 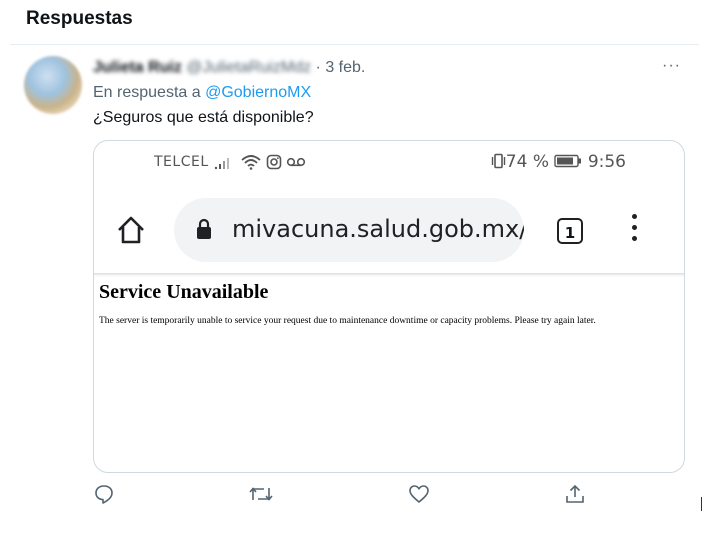 What do you see at coordinates (570, 231) in the screenshot?
I see `tab-switcher-button: 1` at bounding box center [570, 231].